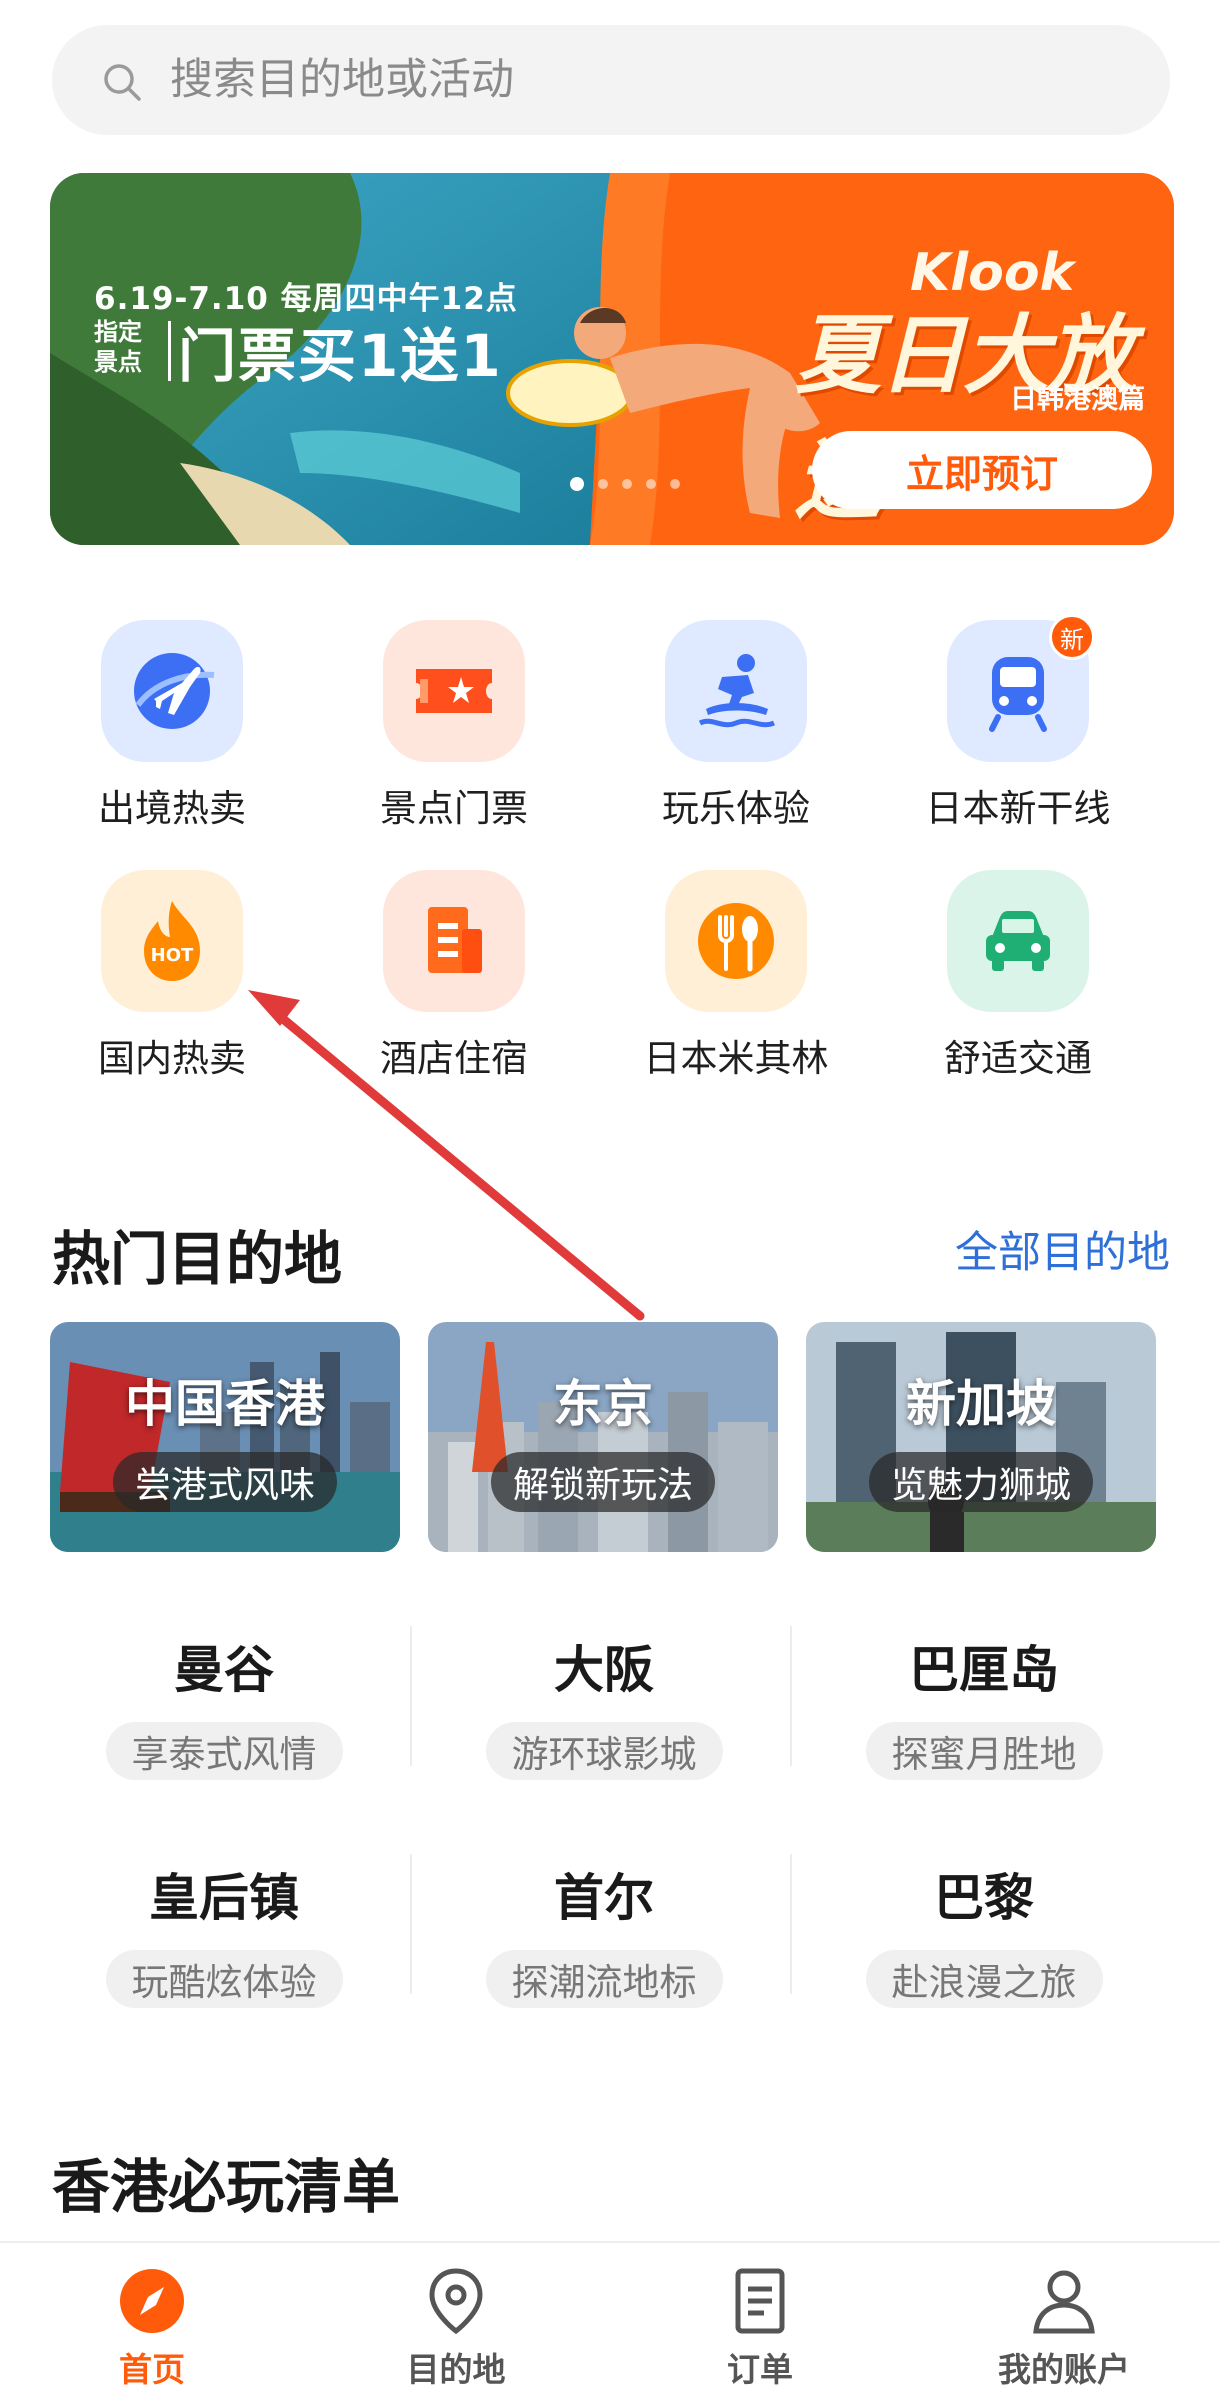 The image size is (1220, 2402). I want to click on category-label: 出境热卖, so click(172, 808).